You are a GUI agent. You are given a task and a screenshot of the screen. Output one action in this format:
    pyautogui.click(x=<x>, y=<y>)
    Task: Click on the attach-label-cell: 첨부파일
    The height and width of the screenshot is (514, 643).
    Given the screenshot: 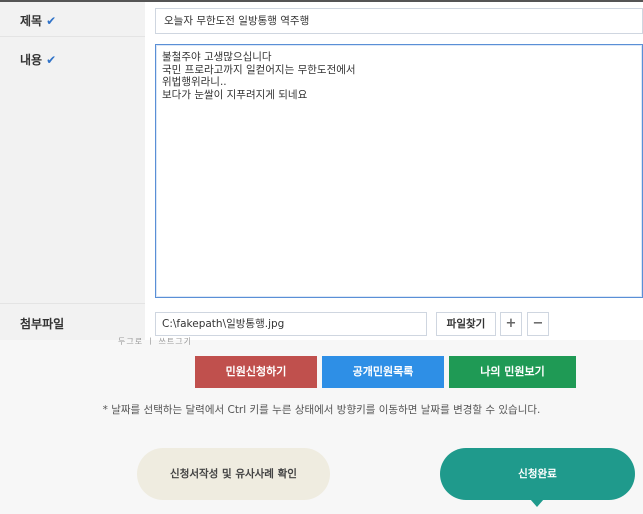 What is the action you would take?
    pyautogui.click(x=72, y=322)
    